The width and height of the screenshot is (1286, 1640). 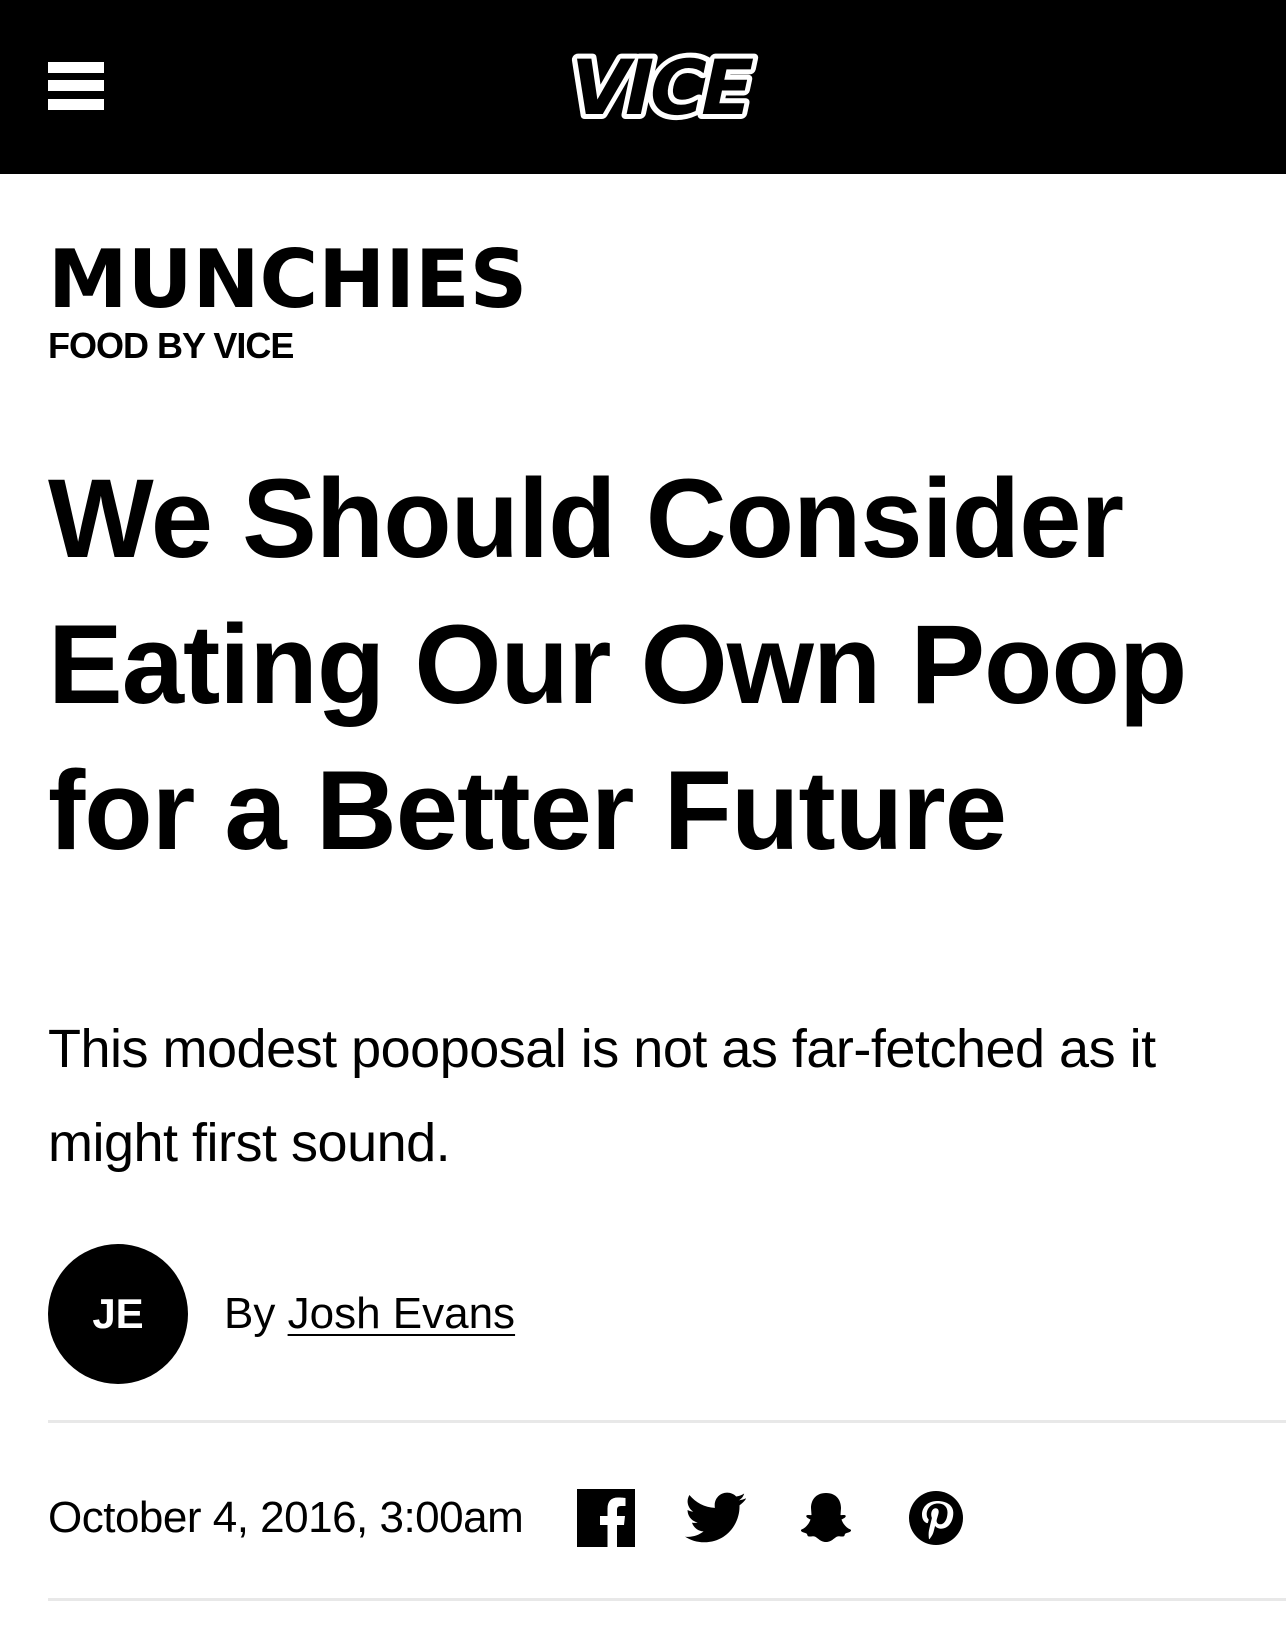 I want to click on hamburger-menu-icon, so click(x=76, y=86).